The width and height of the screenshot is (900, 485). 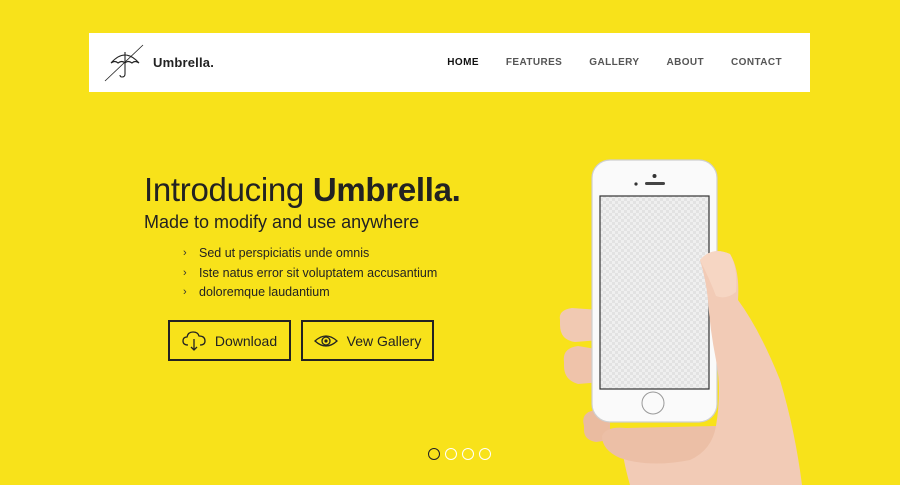 What do you see at coordinates (386, 189) in the screenshot?
I see `hero-title-strong: Umbrella.` at bounding box center [386, 189].